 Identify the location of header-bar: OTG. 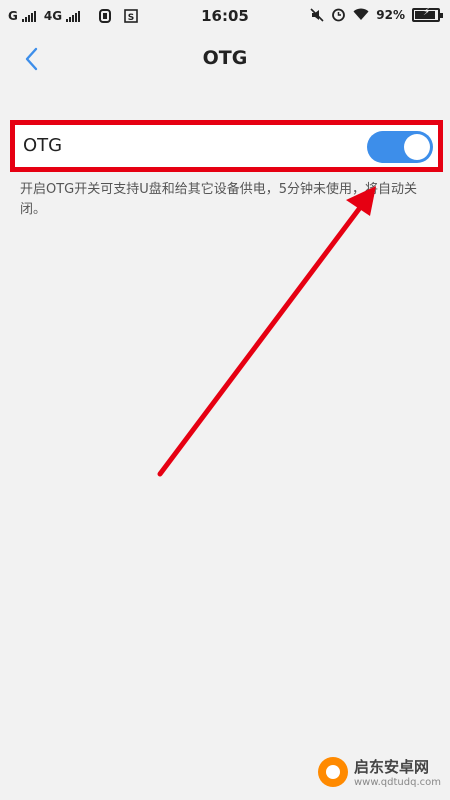
(225, 59).